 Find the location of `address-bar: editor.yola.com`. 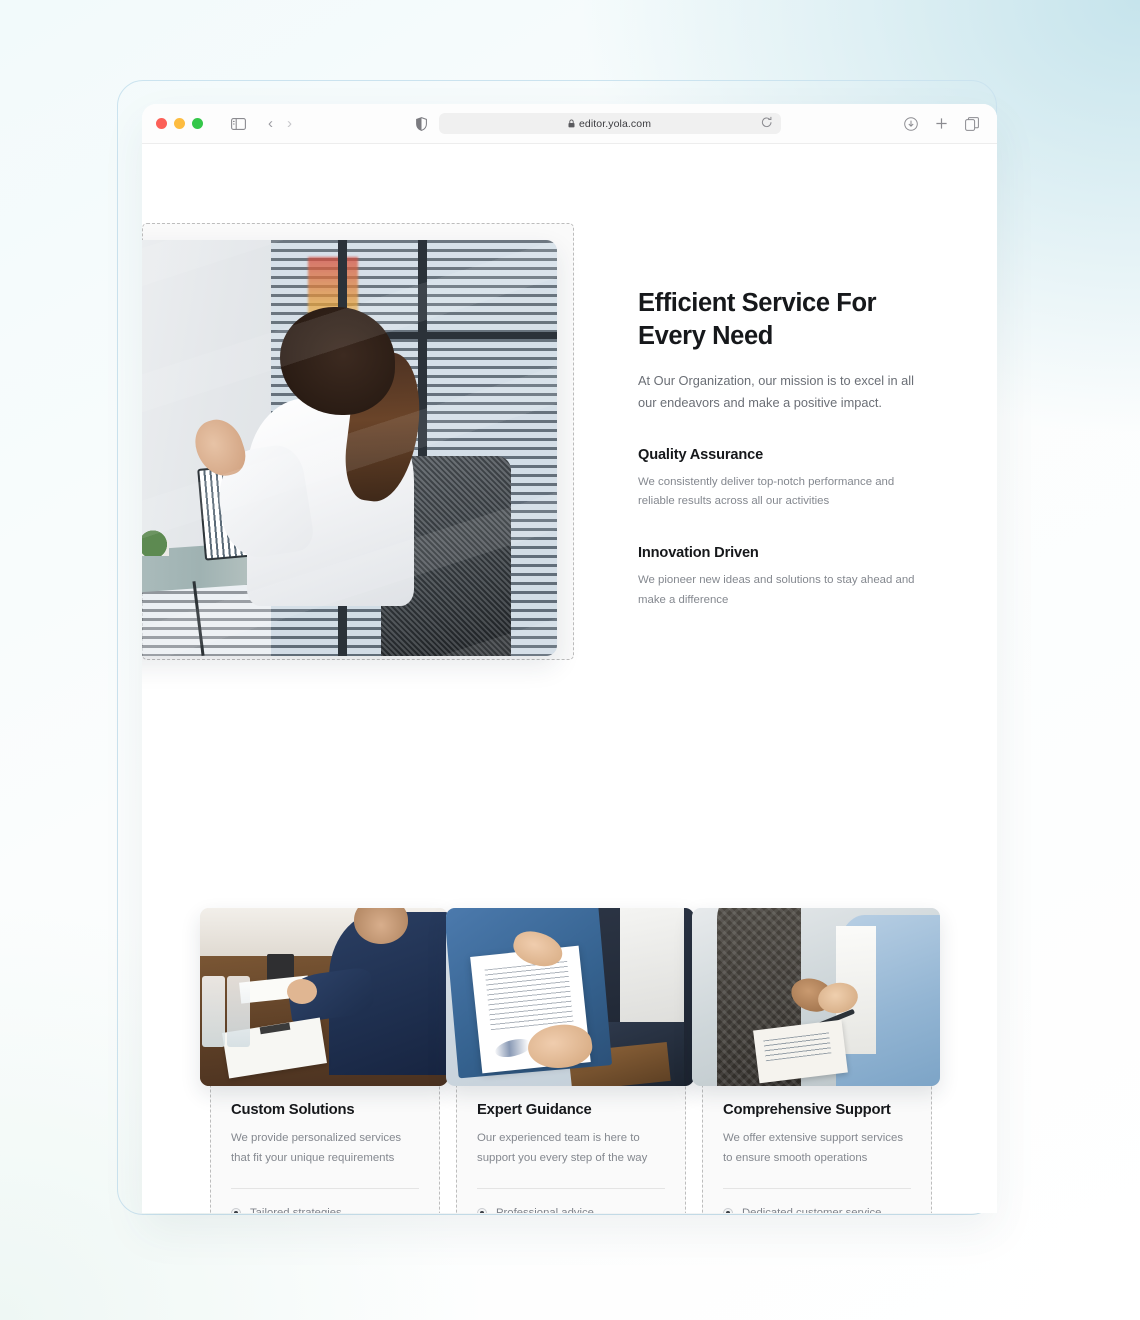

address-bar: editor.yola.com is located at coordinates (609, 123).